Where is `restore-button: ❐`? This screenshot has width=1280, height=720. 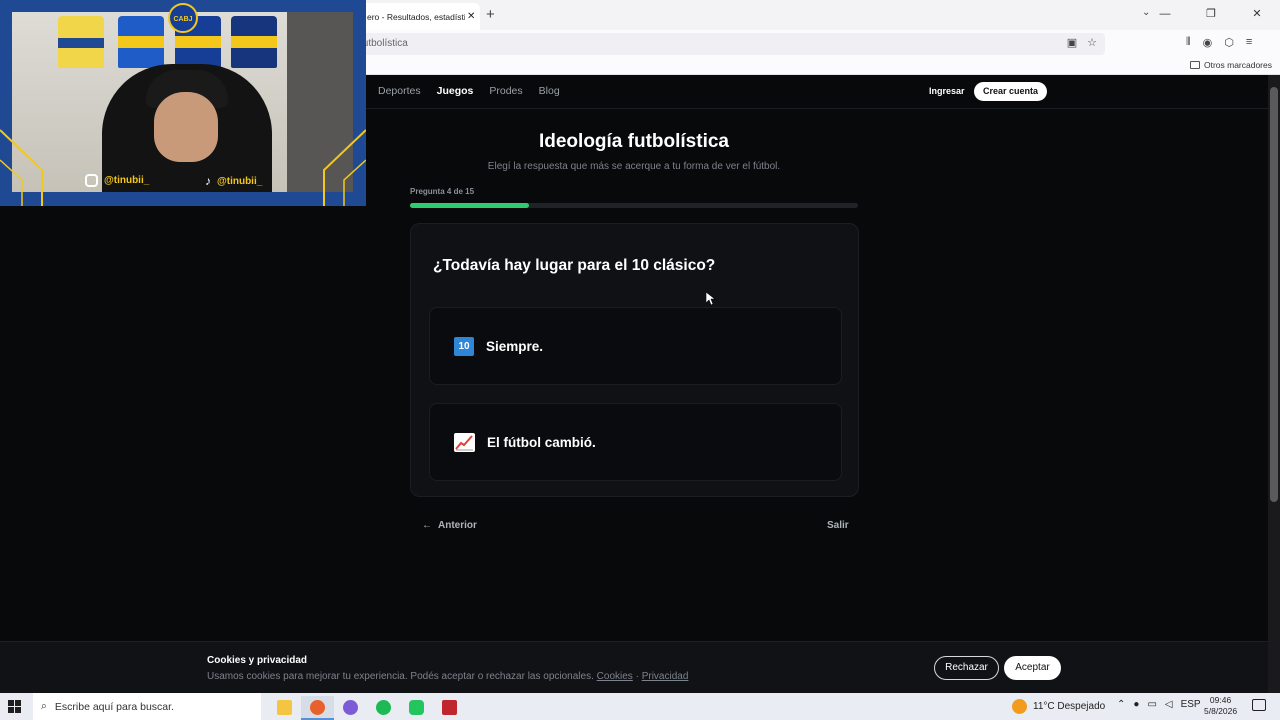
restore-button: ❐ is located at coordinates (1211, 15).